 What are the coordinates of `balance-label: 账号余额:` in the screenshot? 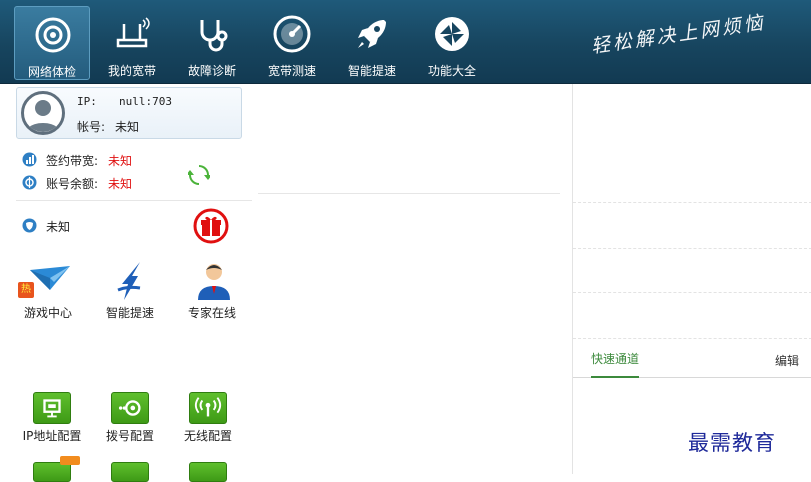 It's located at (72, 184).